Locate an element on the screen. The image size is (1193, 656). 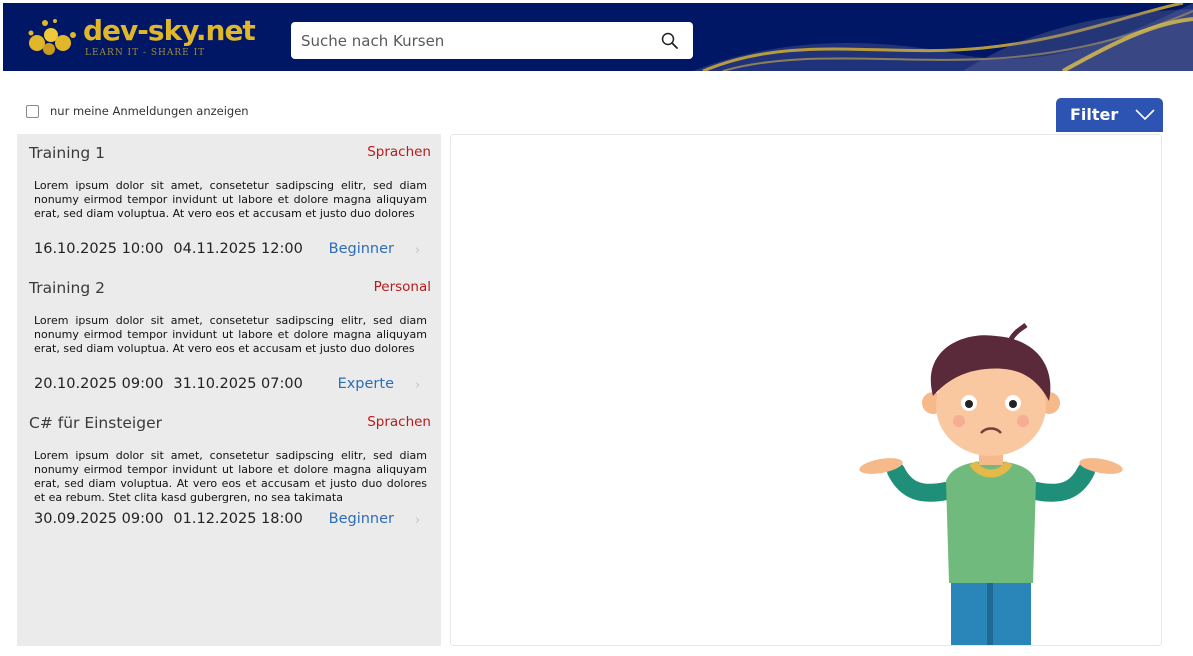
course-dates: 16.10.2025 10:00 04.11.2025 12:00 is located at coordinates (168, 249).